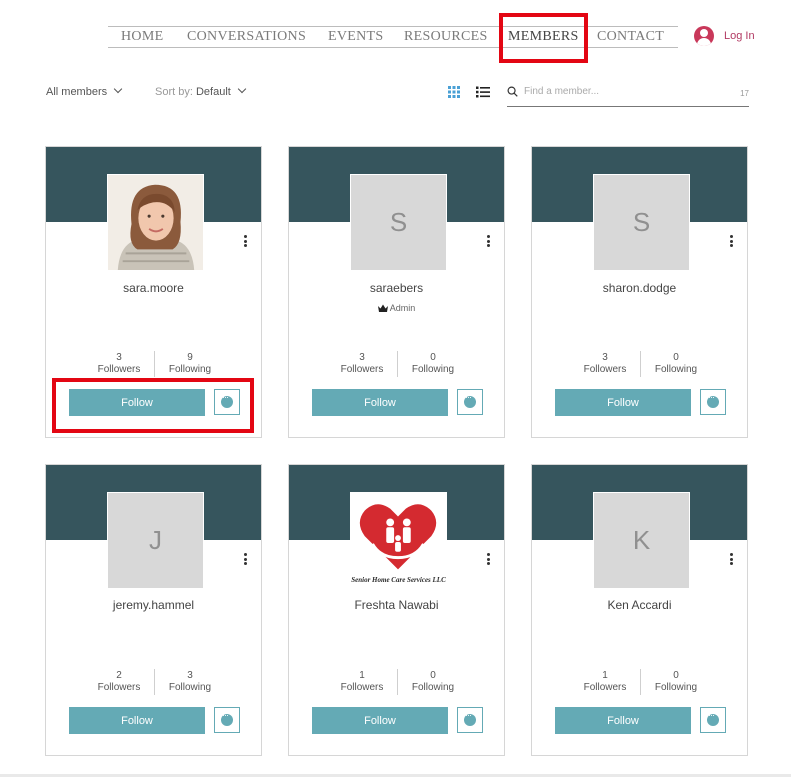  Describe the element at coordinates (155, 540) in the screenshot. I see `member-avatar-initial: J` at that location.